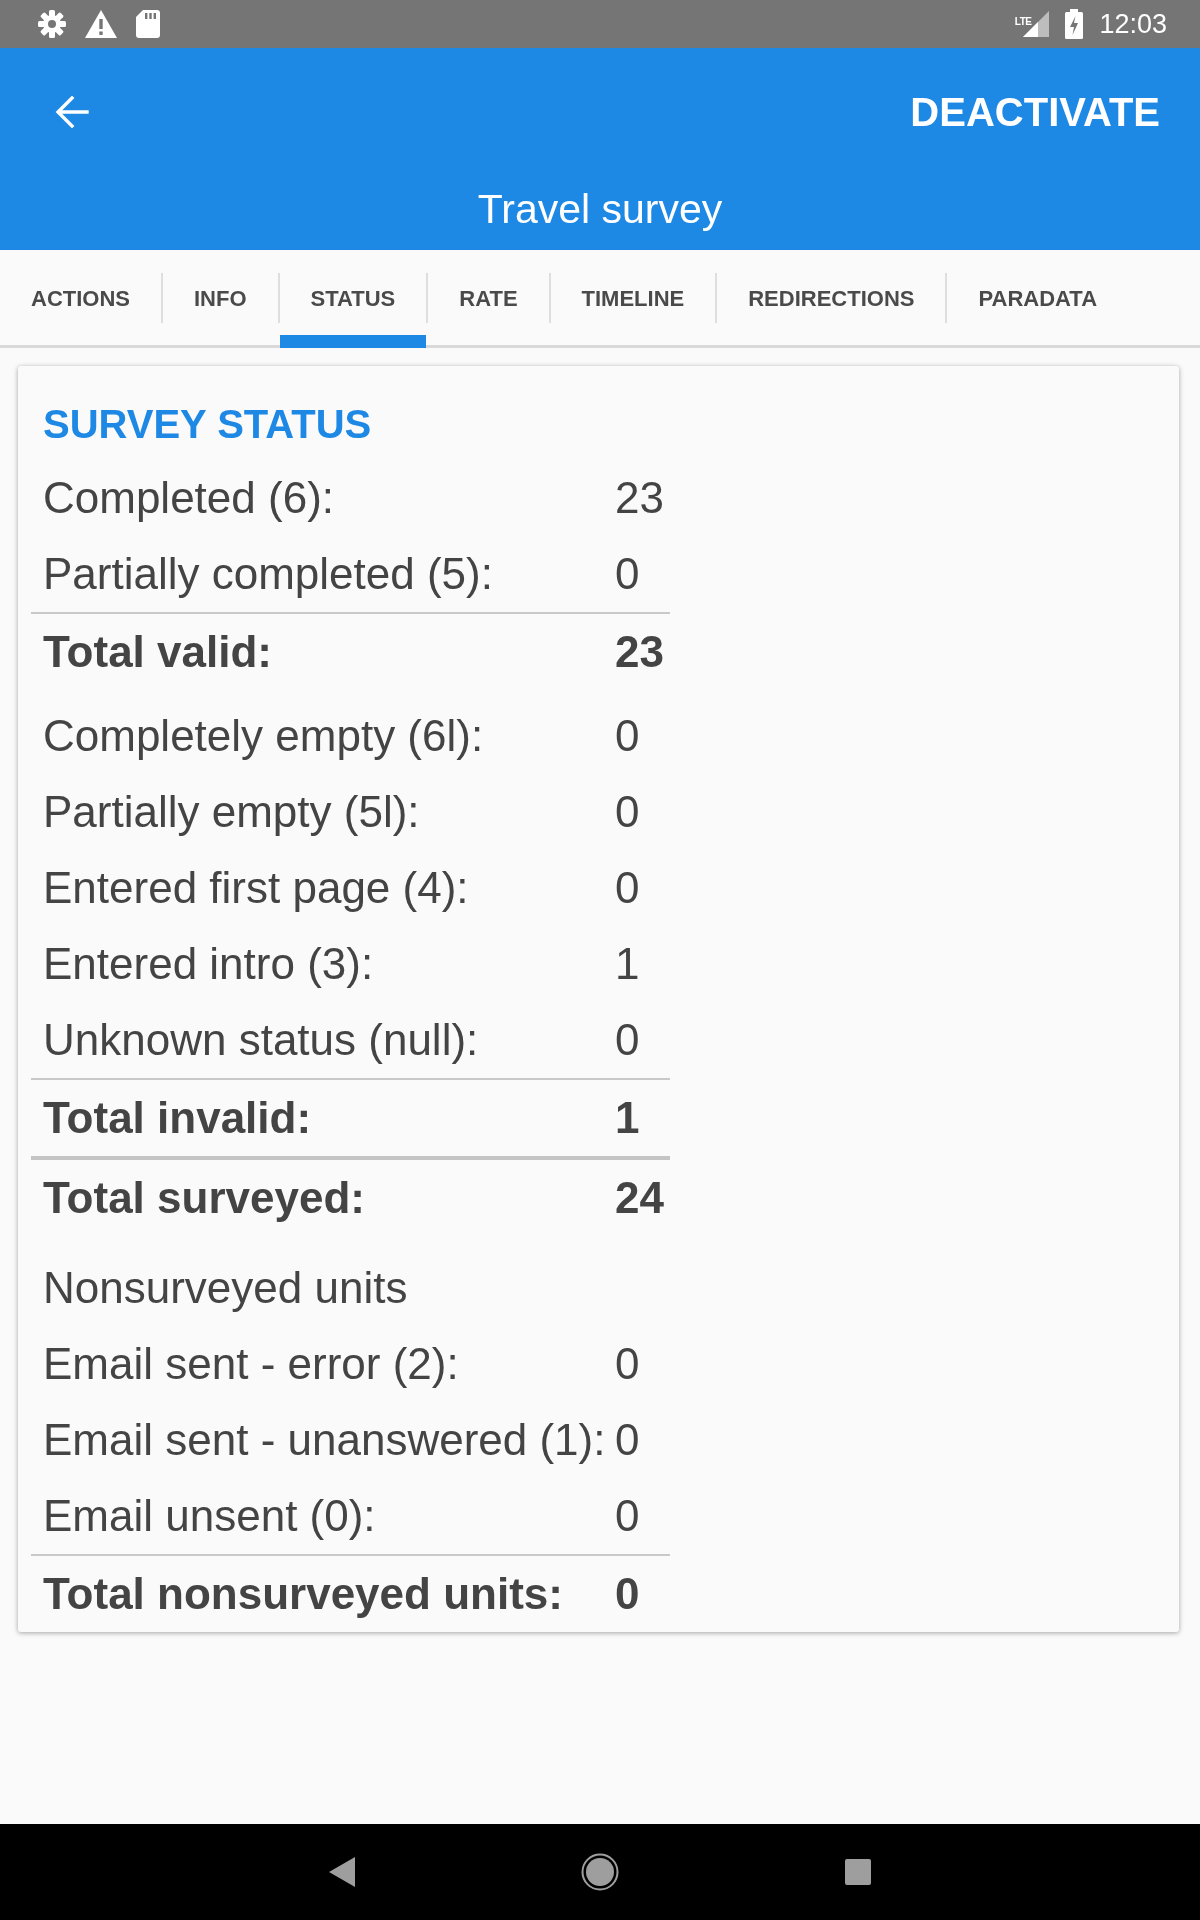 The image size is (1200, 1920). Describe the element at coordinates (633, 299) in the screenshot. I see `tab: TIMELINE` at that location.